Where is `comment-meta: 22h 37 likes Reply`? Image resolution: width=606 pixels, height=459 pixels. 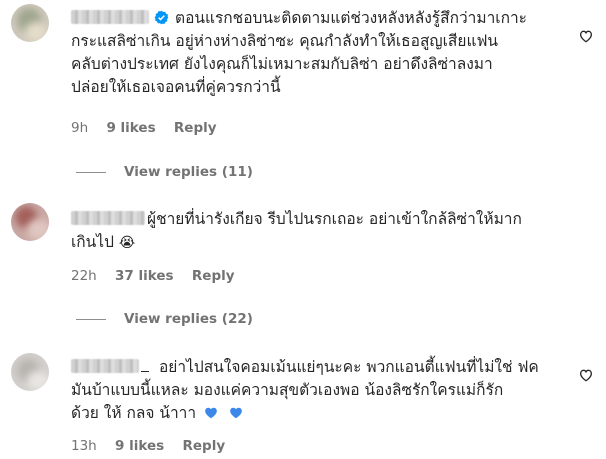 comment-meta: 22h 37 likes Reply is located at coordinates (160, 276).